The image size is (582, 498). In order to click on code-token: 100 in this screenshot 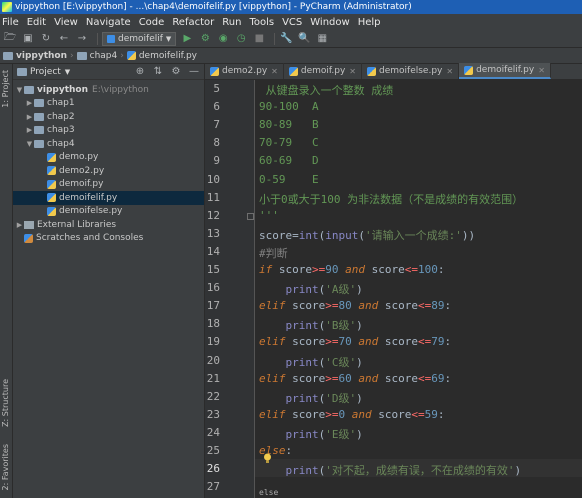, I will do `click(428, 269)`.